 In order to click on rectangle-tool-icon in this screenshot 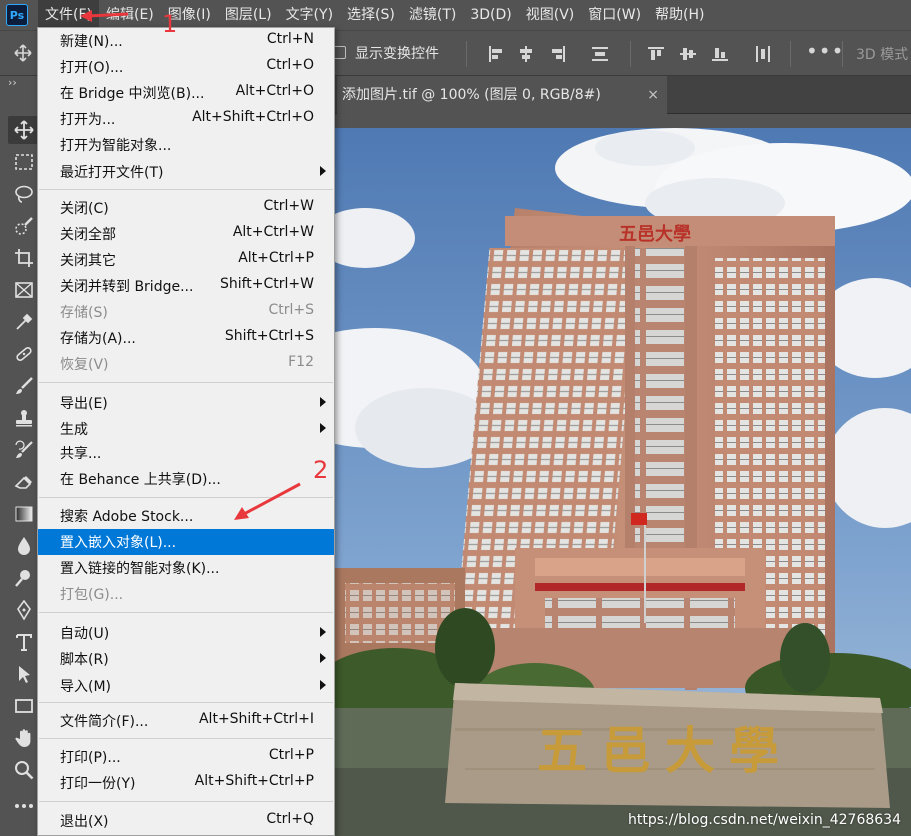, I will do `click(24, 706)`.